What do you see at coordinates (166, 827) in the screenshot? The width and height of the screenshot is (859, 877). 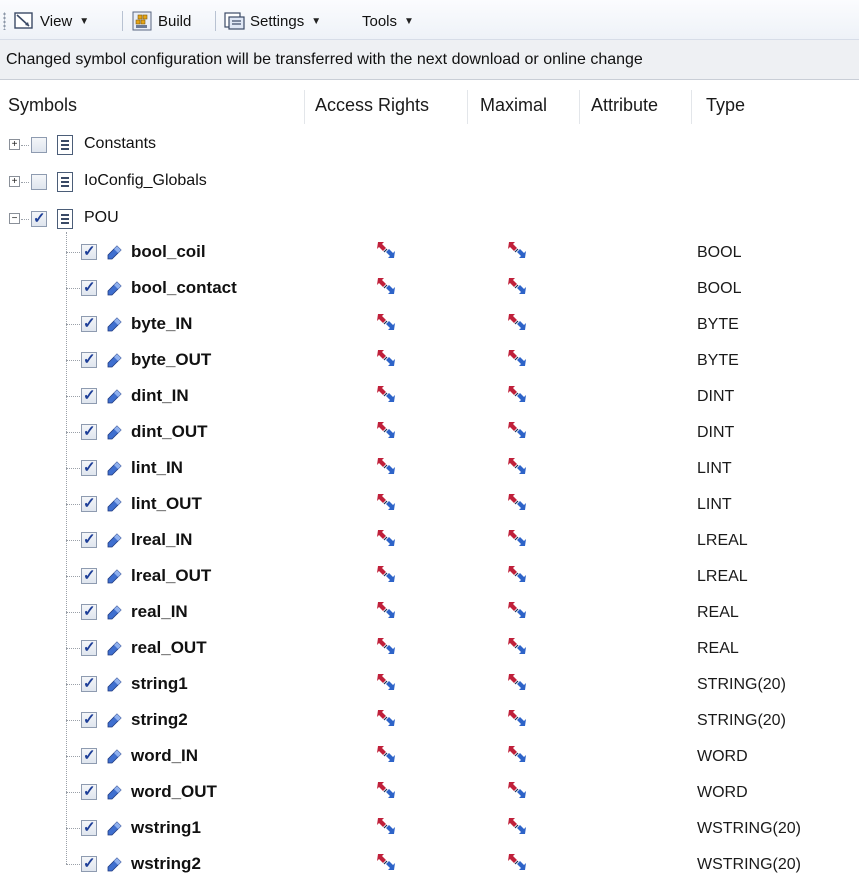 I see `variable-name: wstring1` at bounding box center [166, 827].